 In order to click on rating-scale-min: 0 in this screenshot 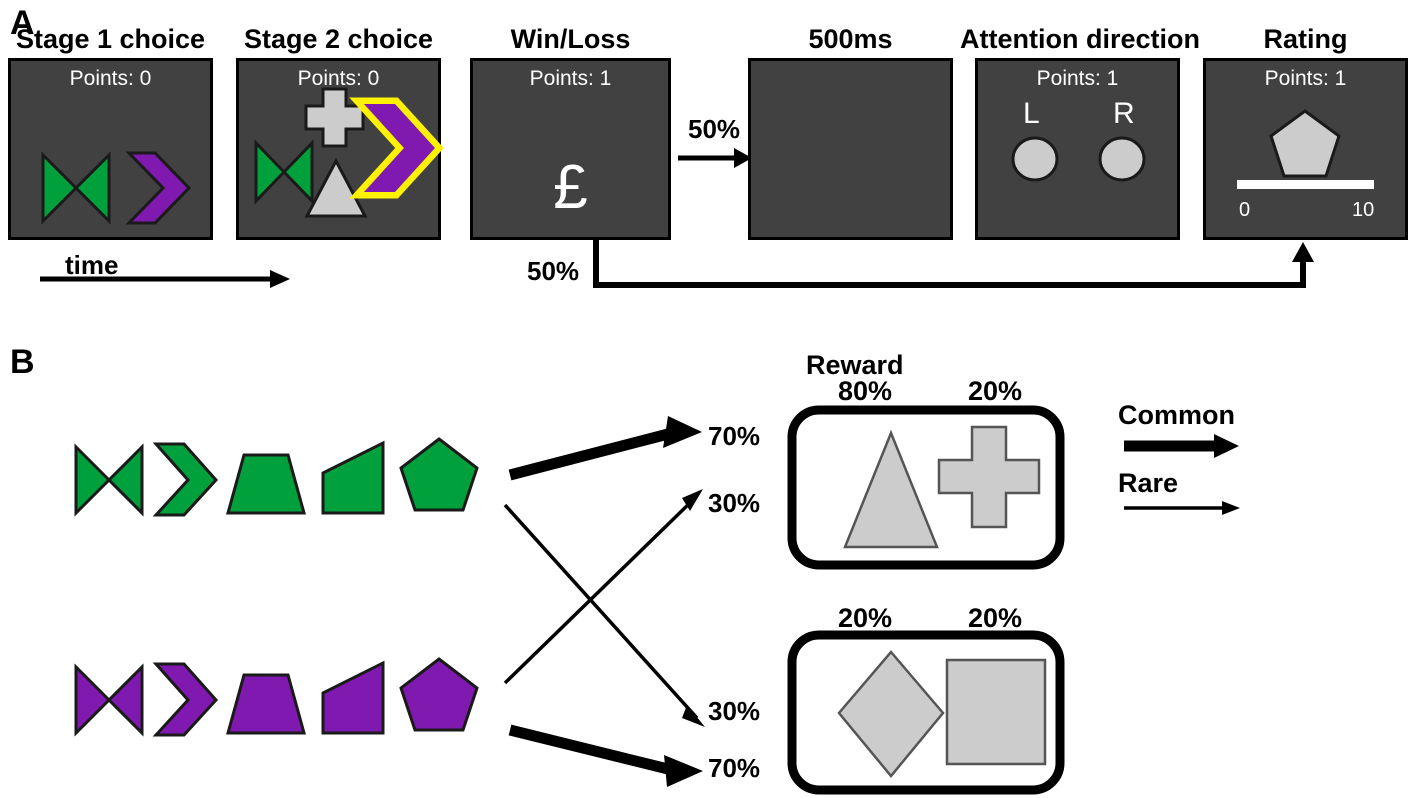, I will do `click(1245, 210)`.